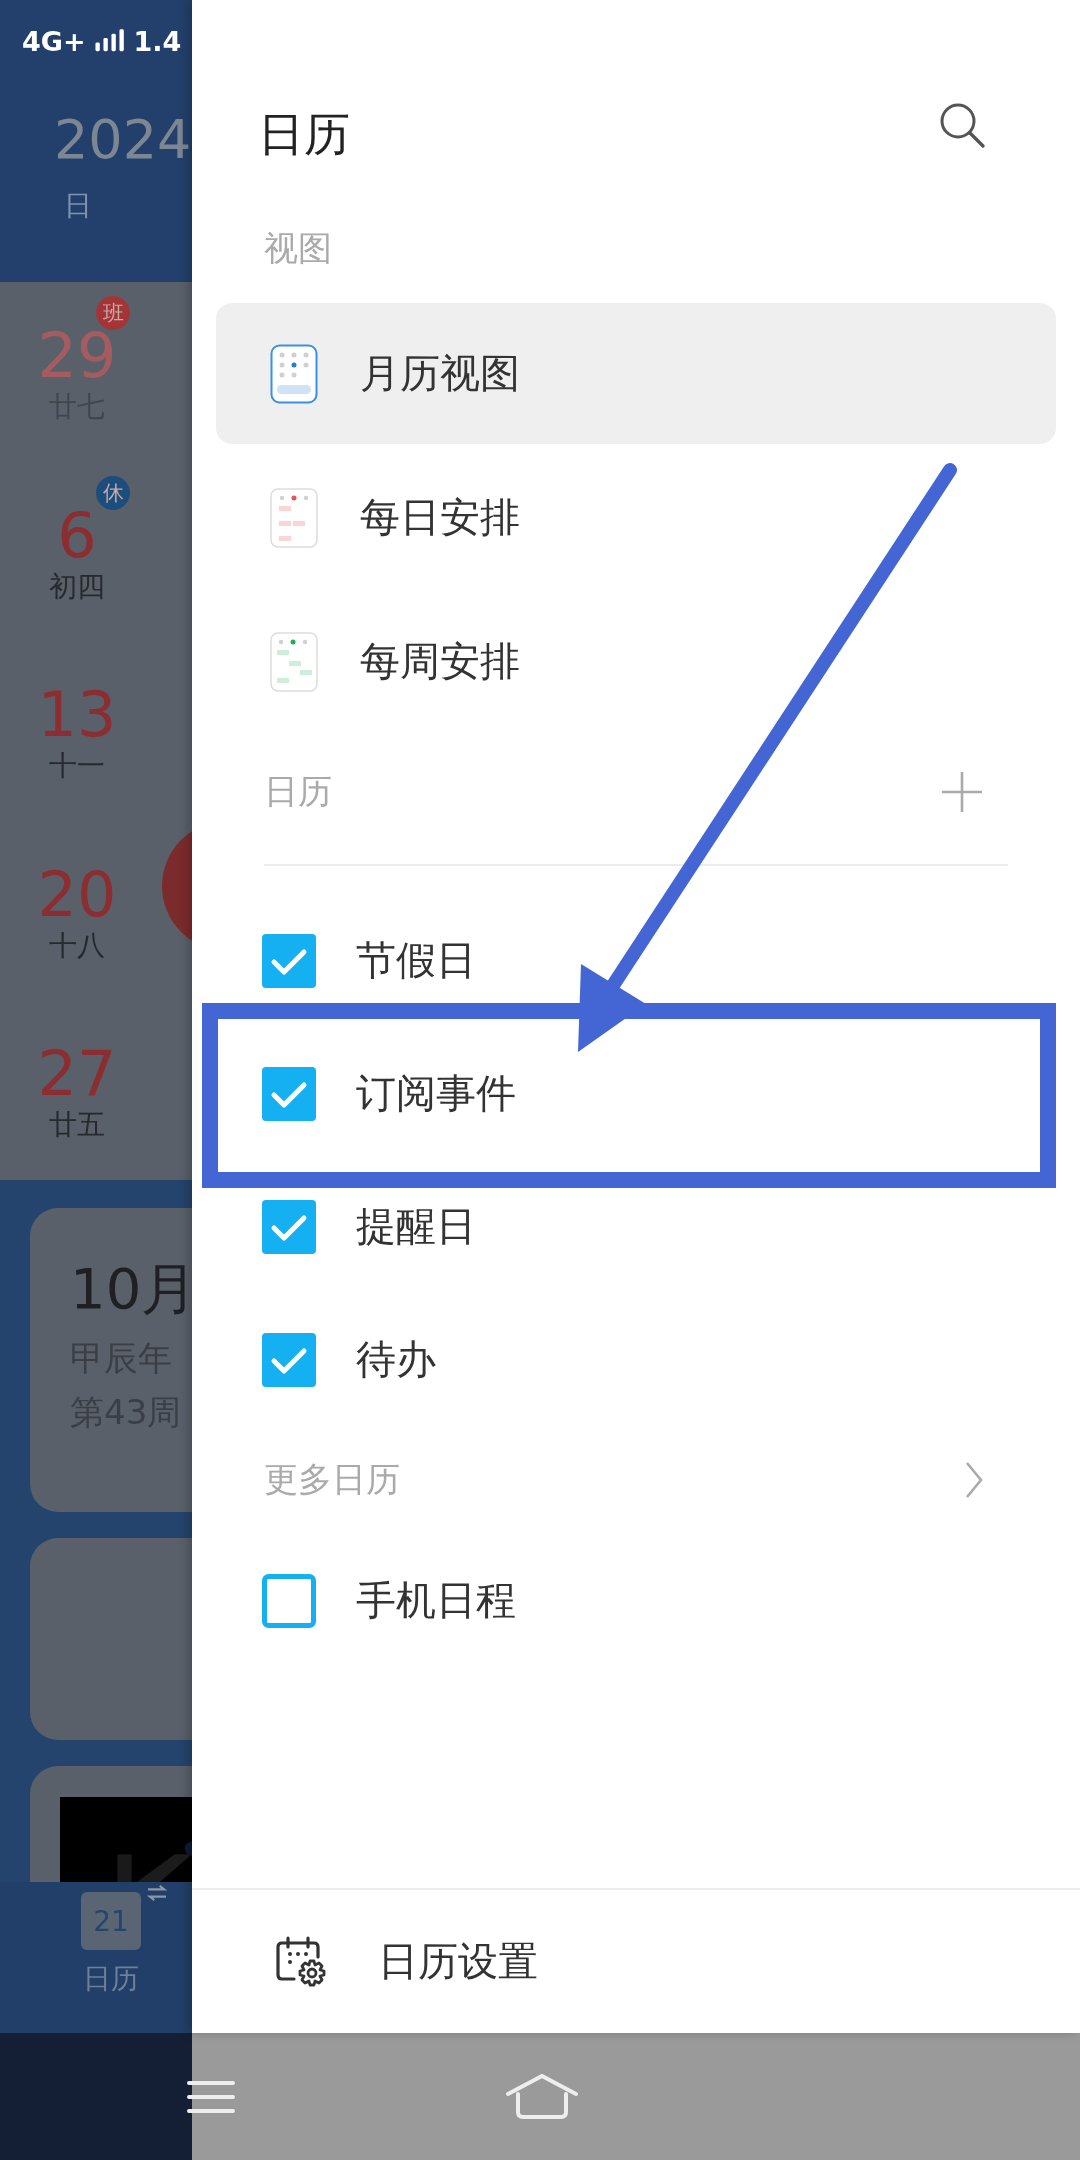 This screenshot has height=2160, width=1080. What do you see at coordinates (77, 586) in the screenshot?
I see `lunar-date: 初四` at bounding box center [77, 586].